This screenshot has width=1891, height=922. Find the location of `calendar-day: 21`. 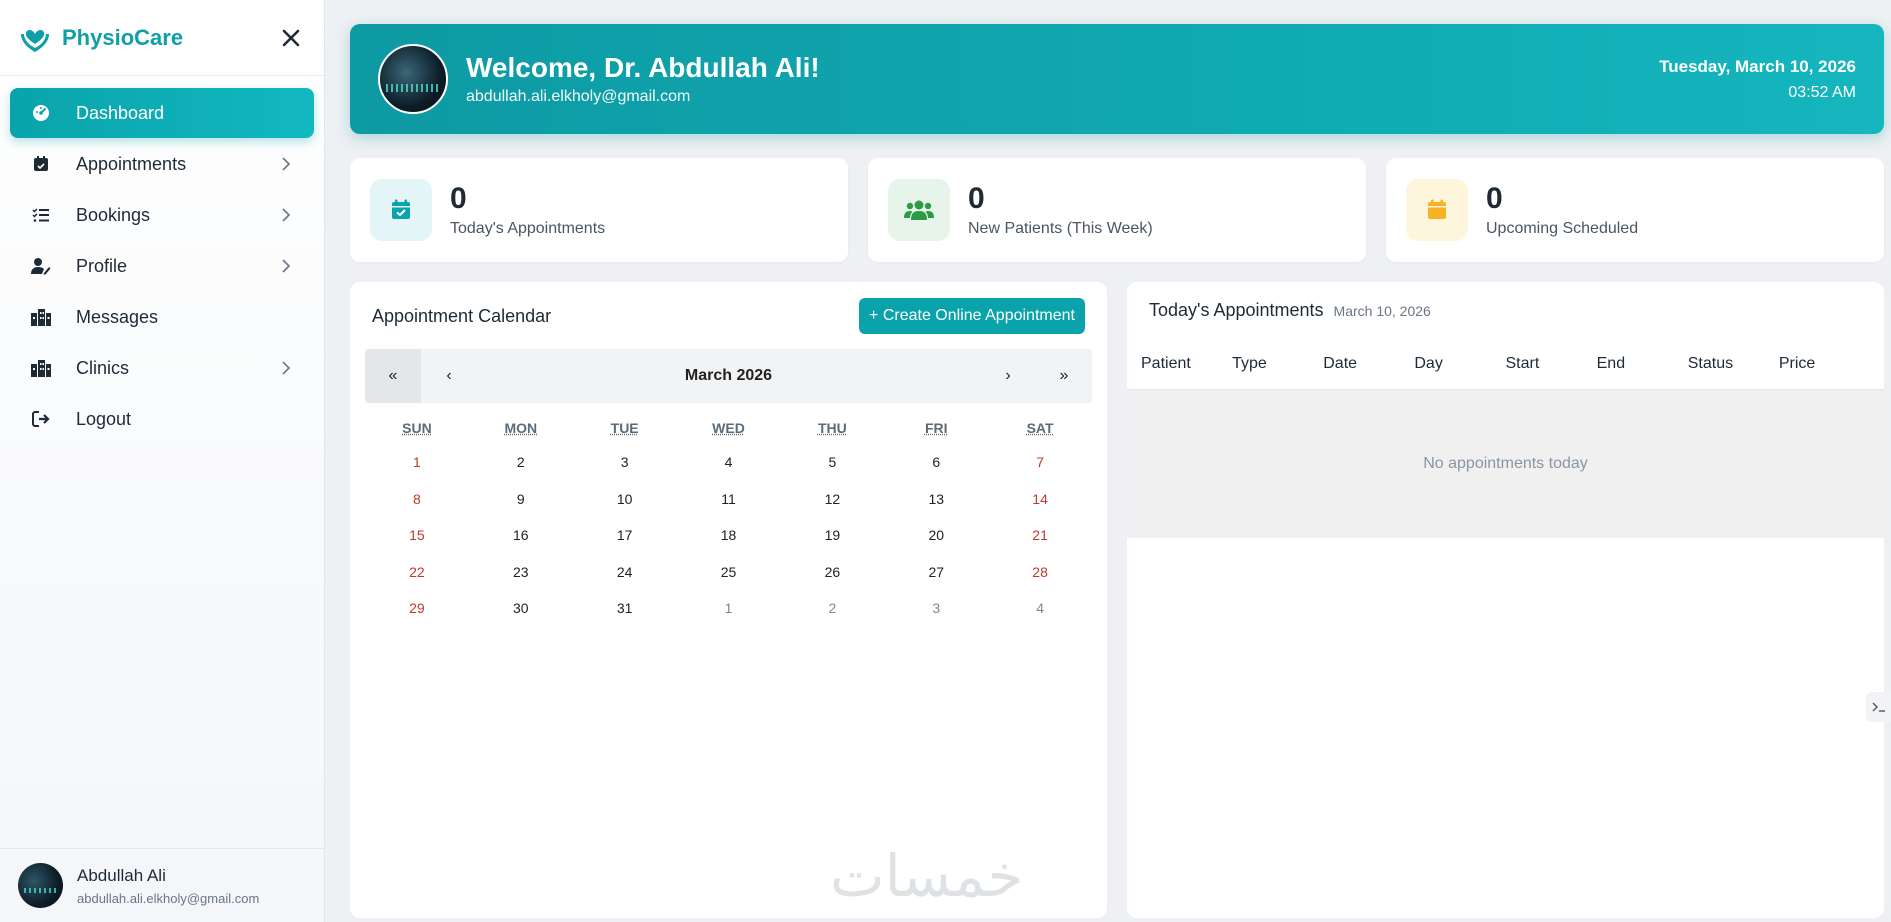

calendar-day: 21 is located at coordinates (1040, 535).